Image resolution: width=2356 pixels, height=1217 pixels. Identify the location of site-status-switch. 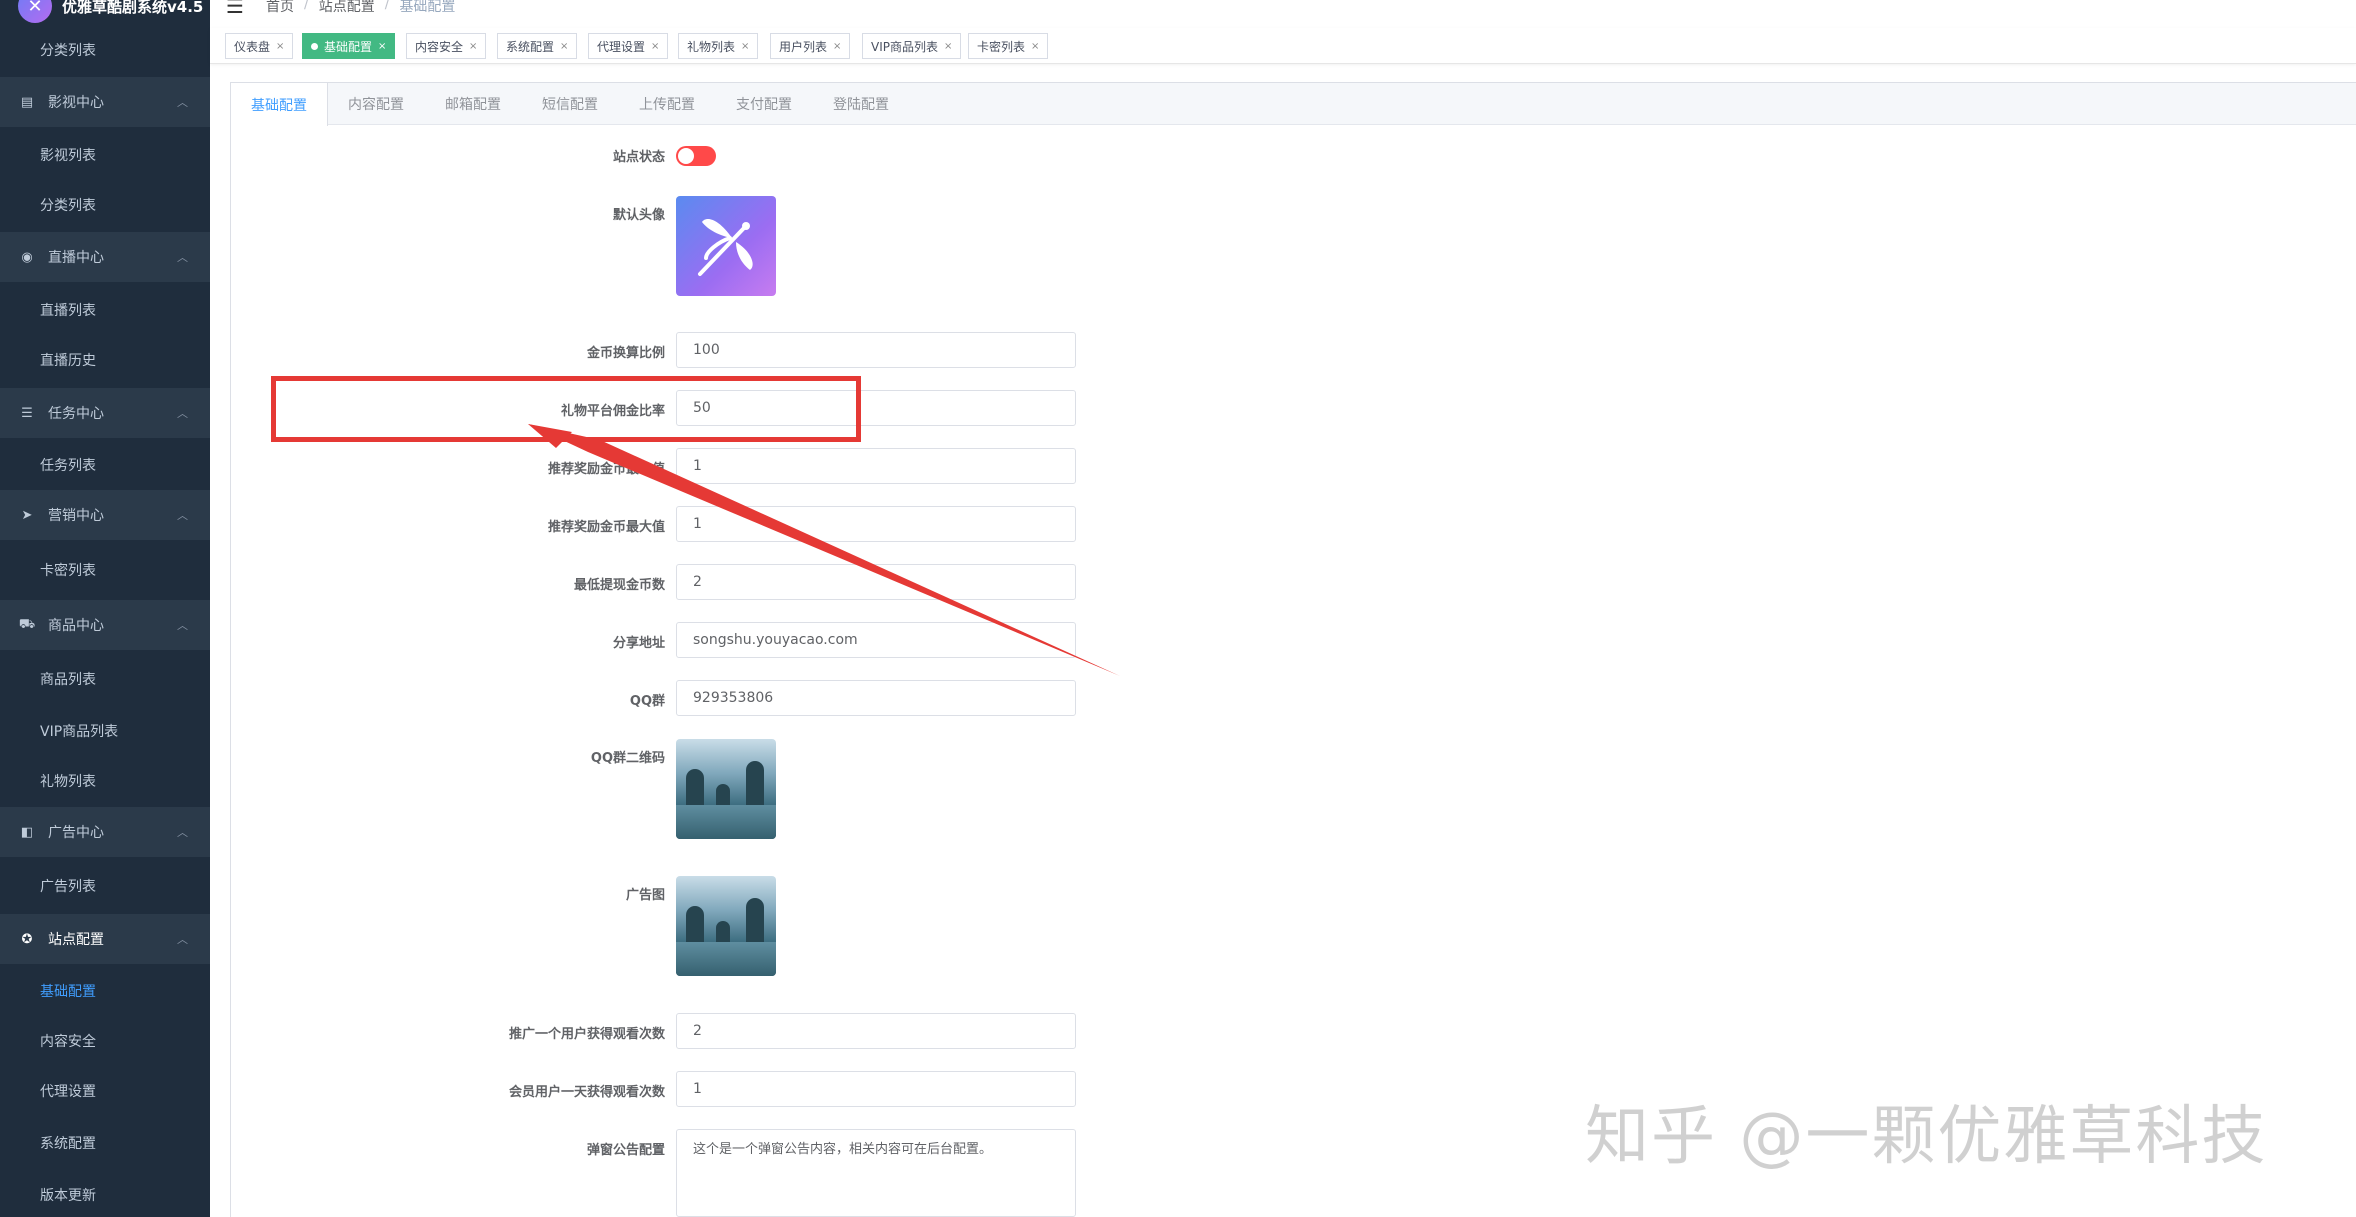
(696, 156).